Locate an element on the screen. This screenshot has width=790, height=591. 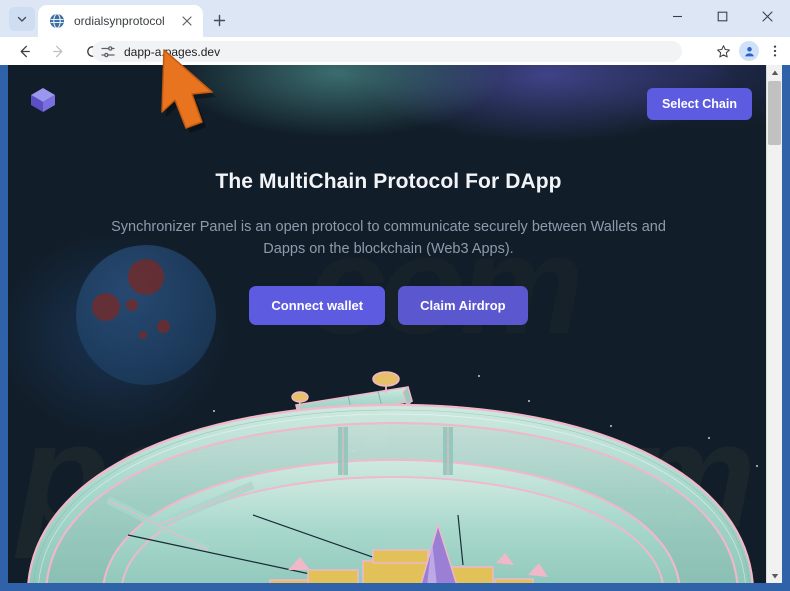
select-chain-button: Select Chain is located at coordinates (699, 104).